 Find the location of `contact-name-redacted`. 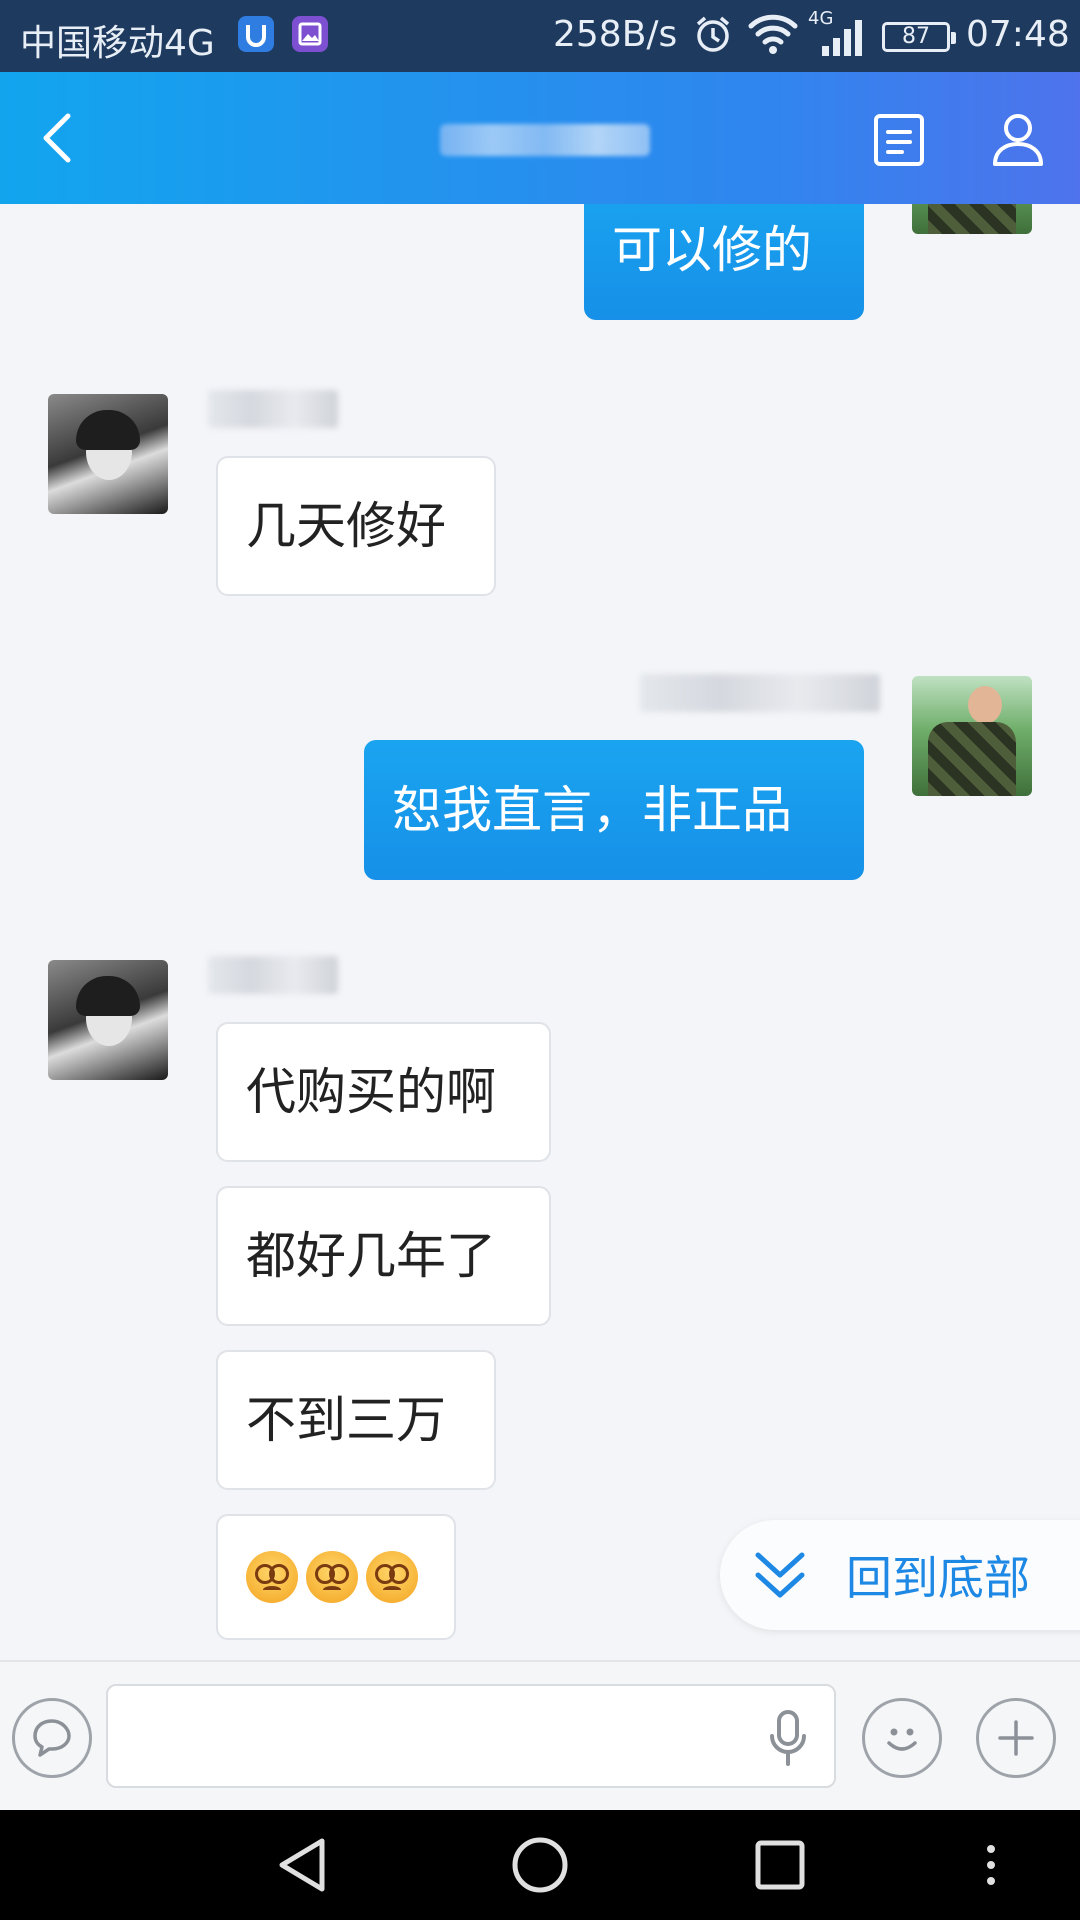

contact-name-redacted is located at coordinates (545, 140).